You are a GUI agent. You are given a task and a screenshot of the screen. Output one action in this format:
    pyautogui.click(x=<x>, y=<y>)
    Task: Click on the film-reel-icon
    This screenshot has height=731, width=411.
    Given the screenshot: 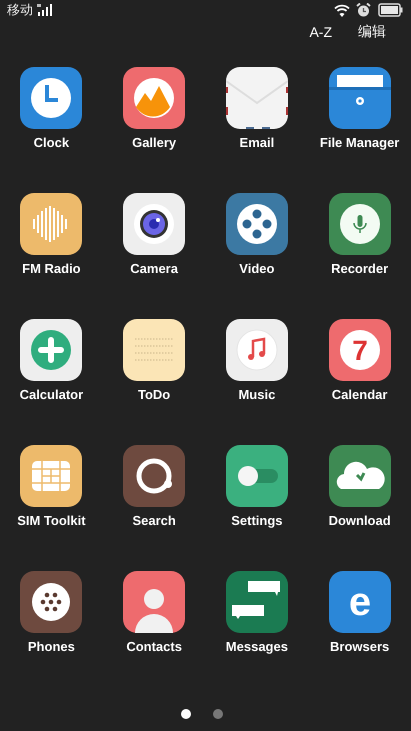 What is the action you would take?
    pyautogui.click(x=257, y=223)
    